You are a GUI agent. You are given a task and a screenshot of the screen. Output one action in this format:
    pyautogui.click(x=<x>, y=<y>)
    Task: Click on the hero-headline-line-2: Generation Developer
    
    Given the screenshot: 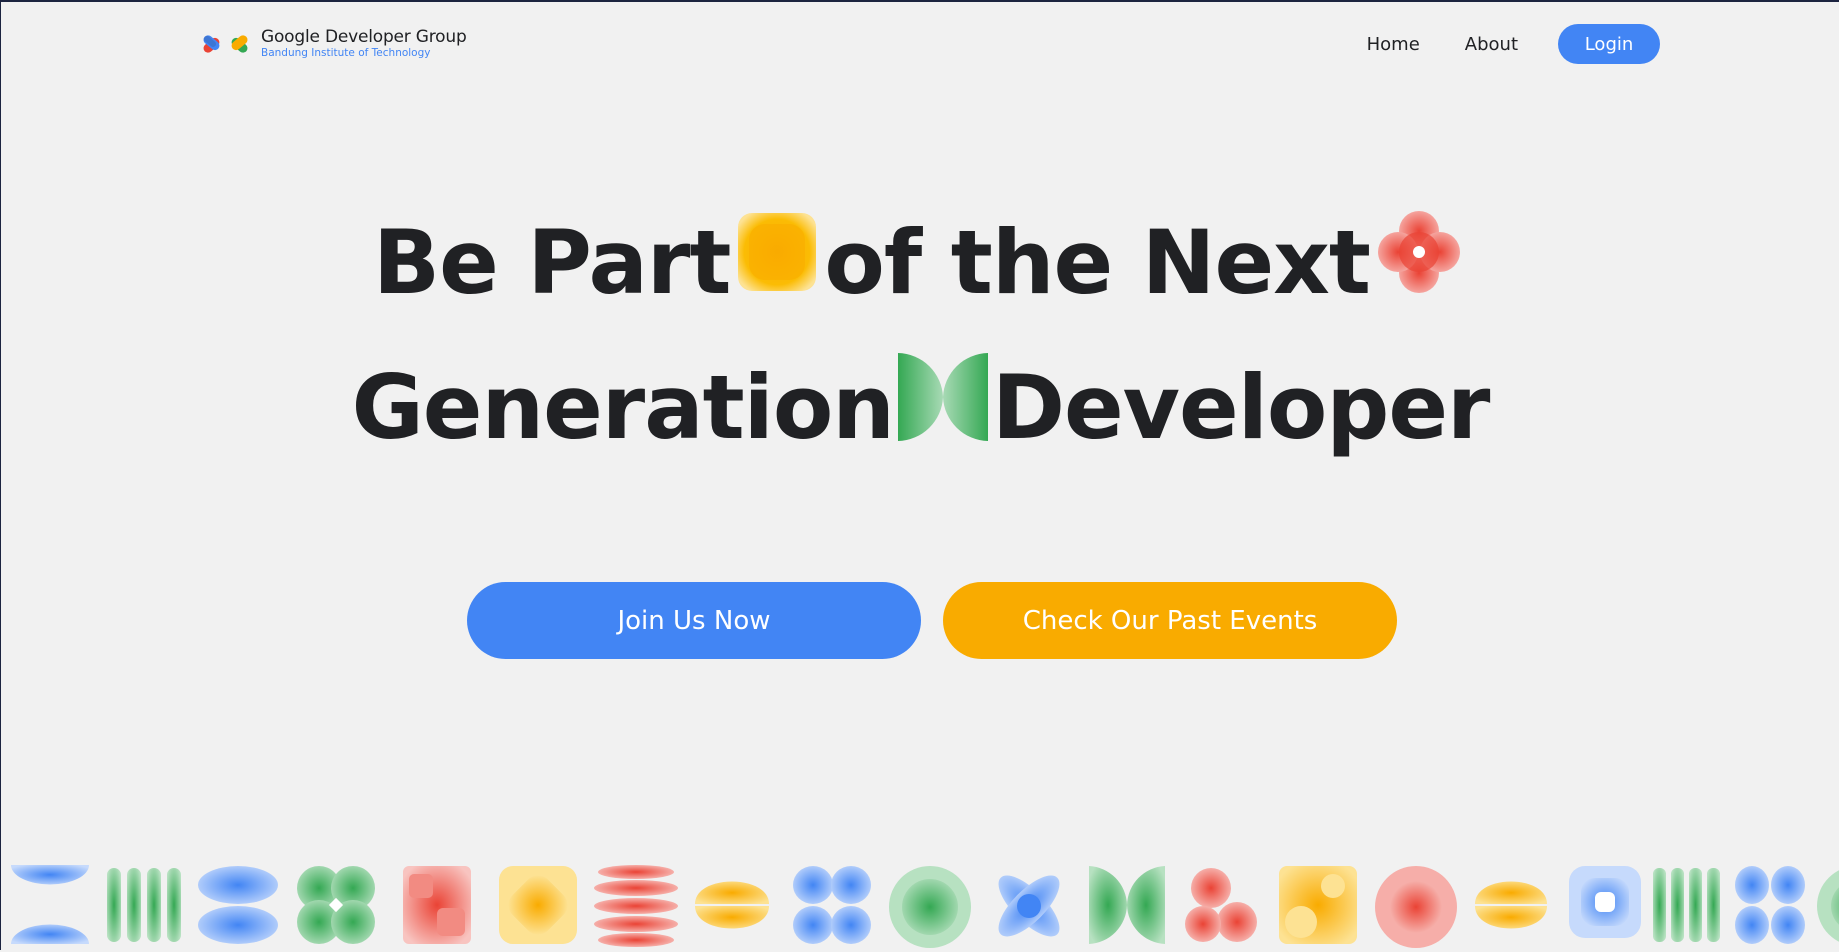 What is the action you would take?
    pyautogui.click(x=920, y=405)
    